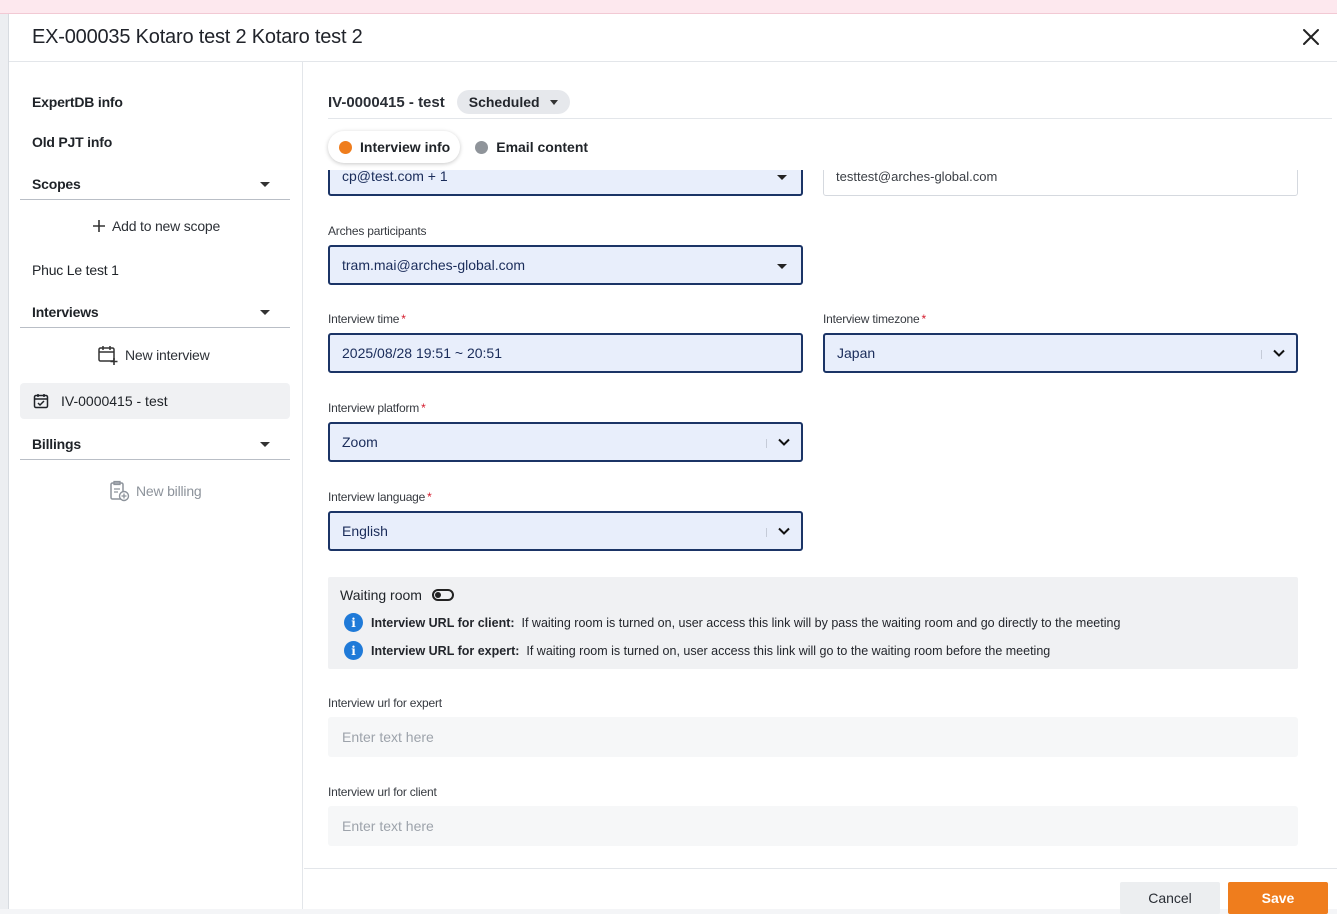  I want to click on sidebar-item-interview: IV-0000415 - test, so click(155, 401).